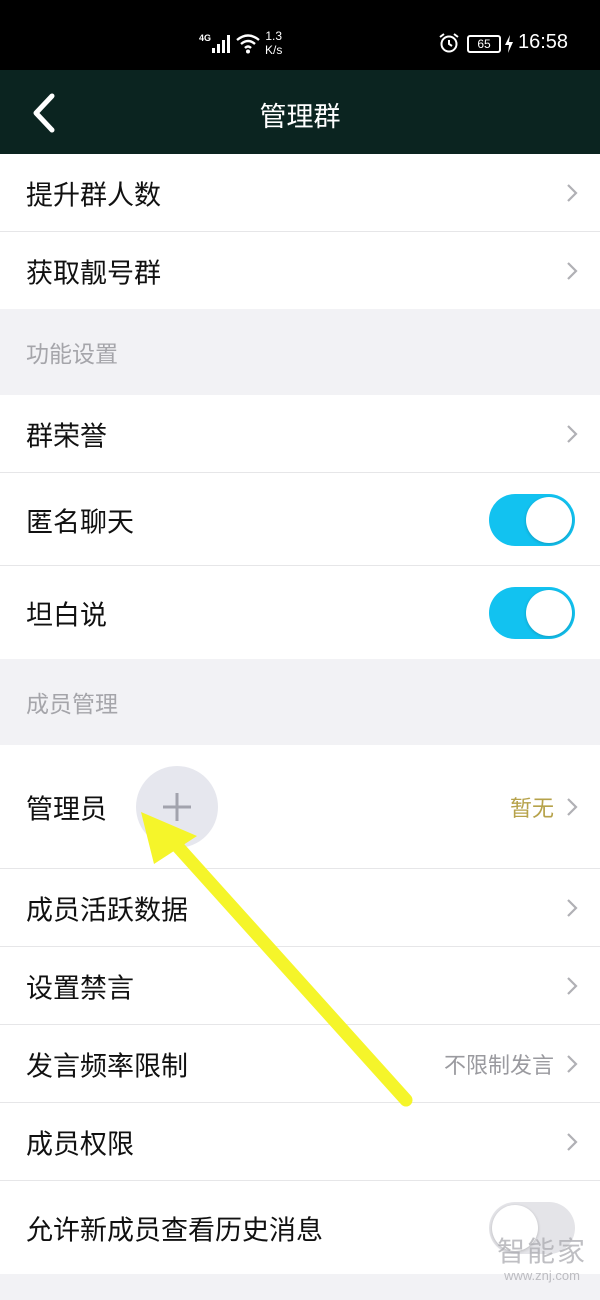  Describe the element at coordinates (107, 911) in the screenshot. I see `list-item-label: 成员活跃数据` at that location.